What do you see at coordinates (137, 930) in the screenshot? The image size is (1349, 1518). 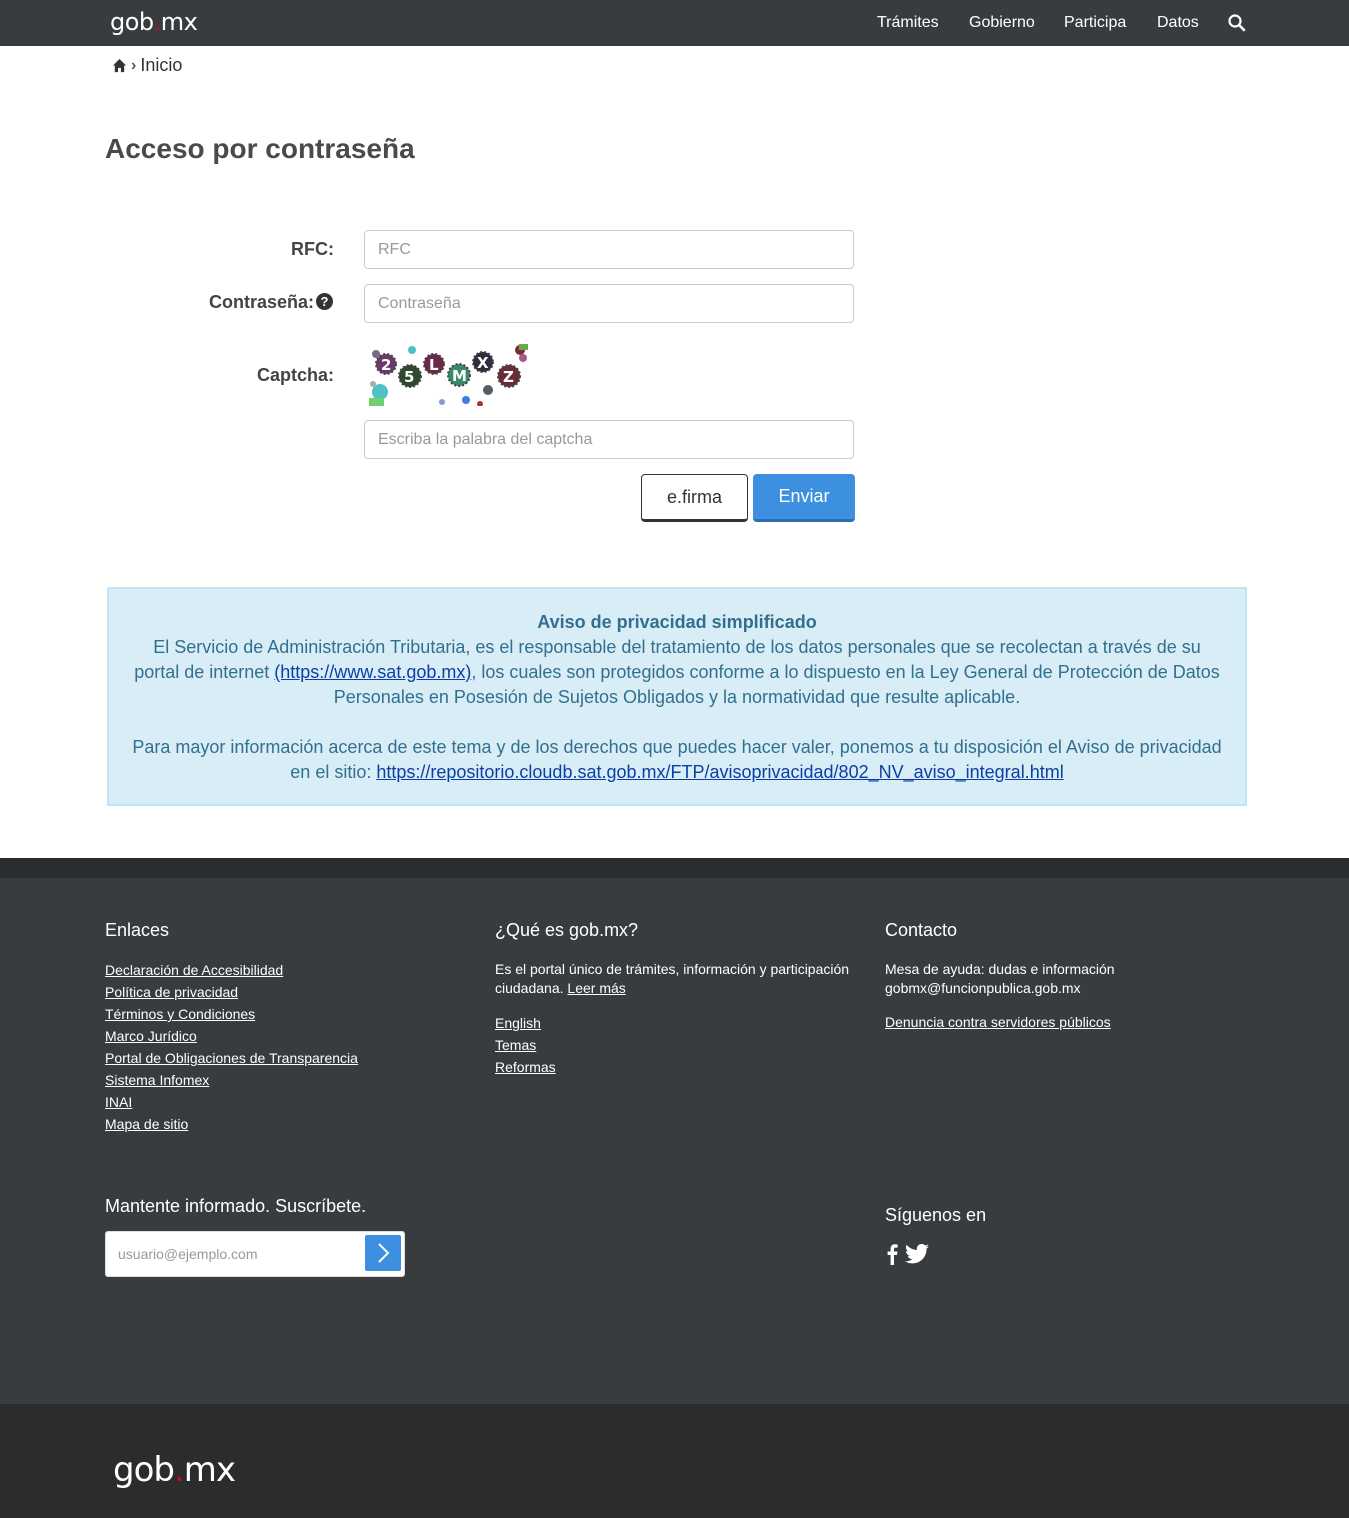 I see `enlaces-title: Enlaces` at bounding box center [137, 930].